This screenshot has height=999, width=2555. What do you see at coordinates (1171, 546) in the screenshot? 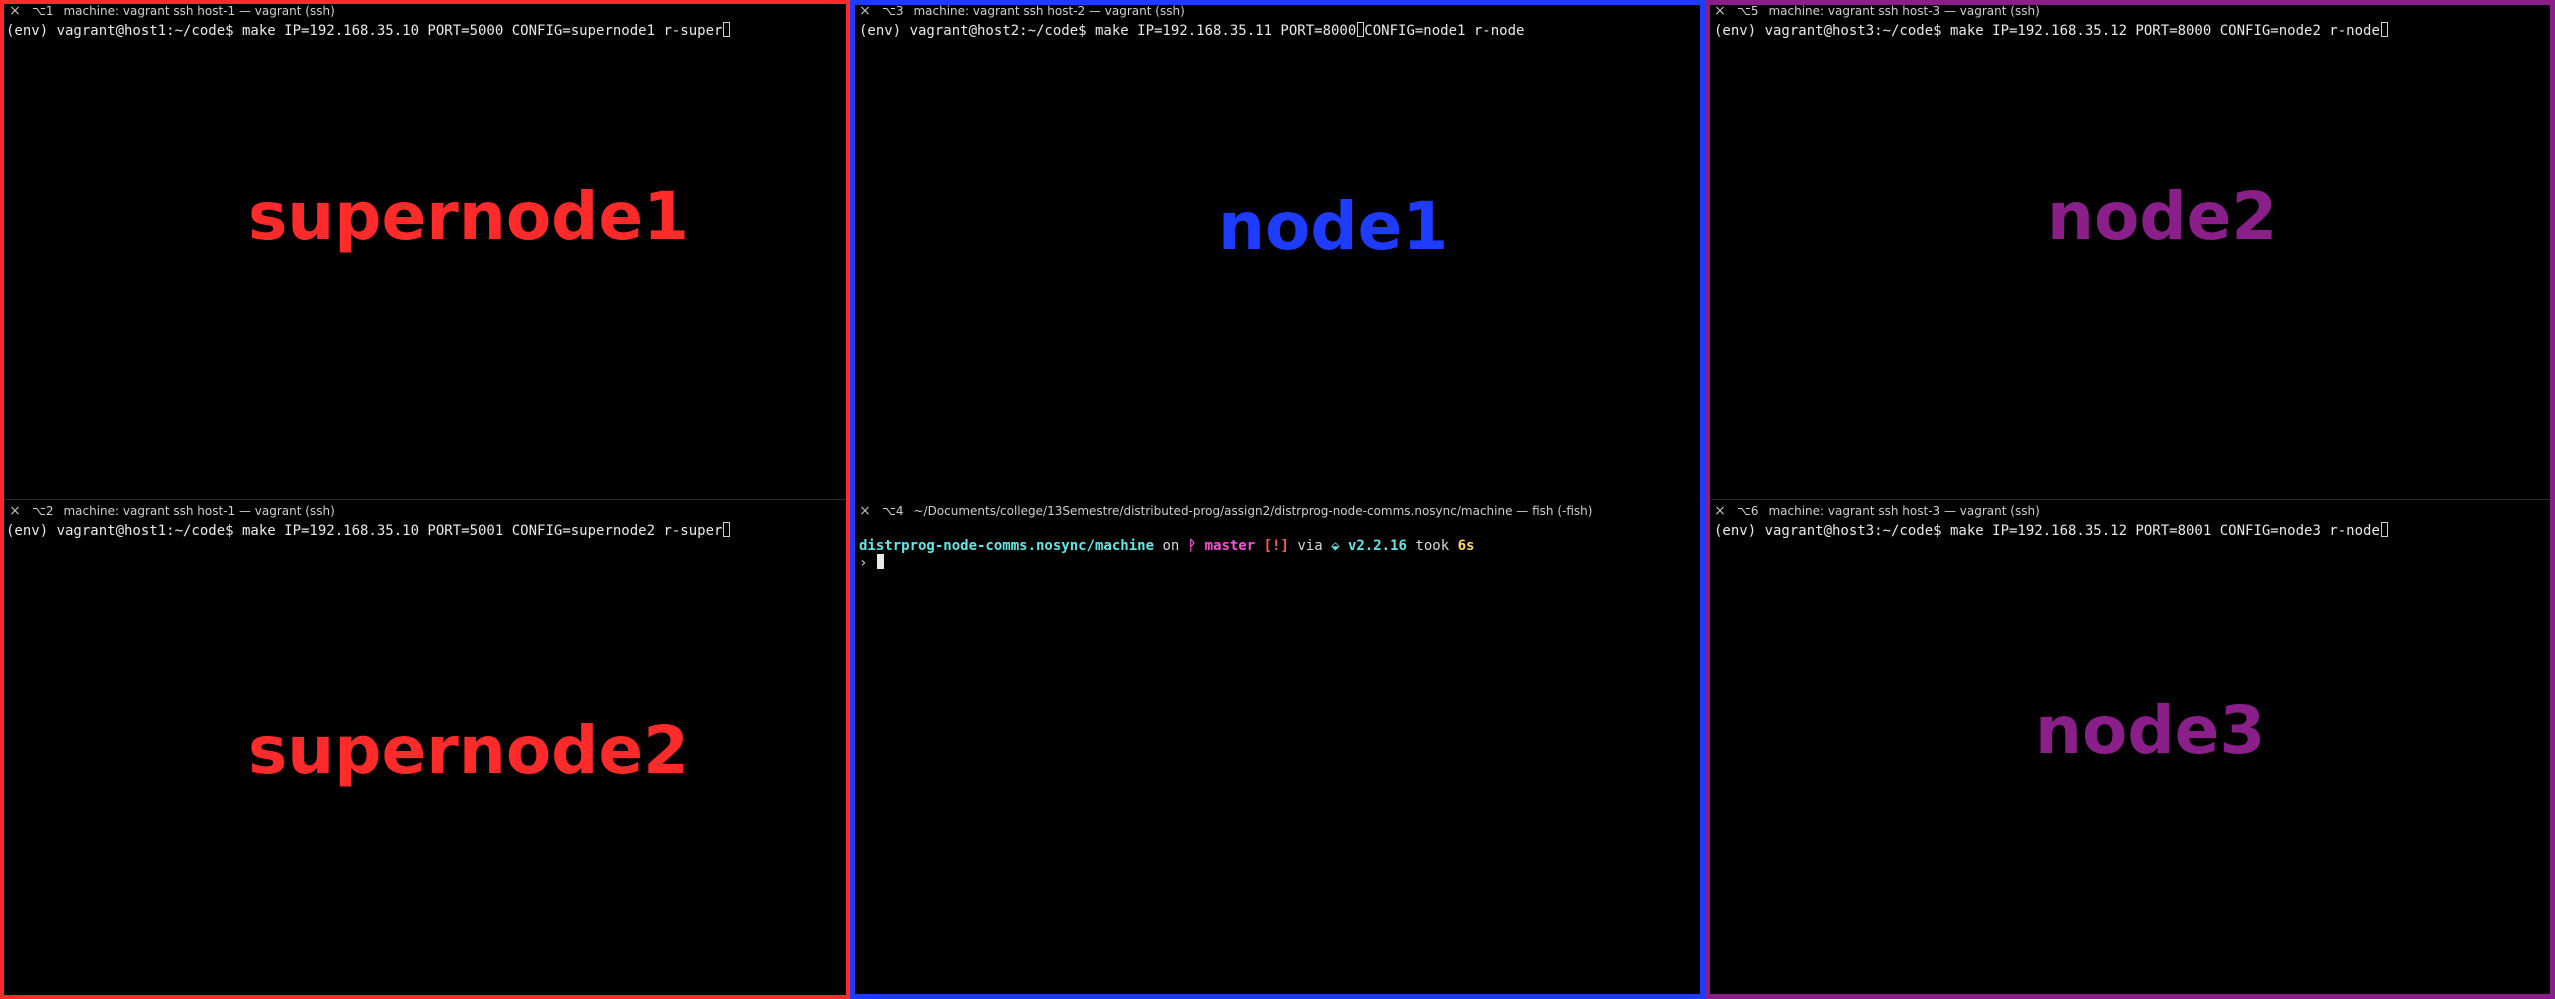
I see `prompt-on: on` at bounding box center [1171, 546].